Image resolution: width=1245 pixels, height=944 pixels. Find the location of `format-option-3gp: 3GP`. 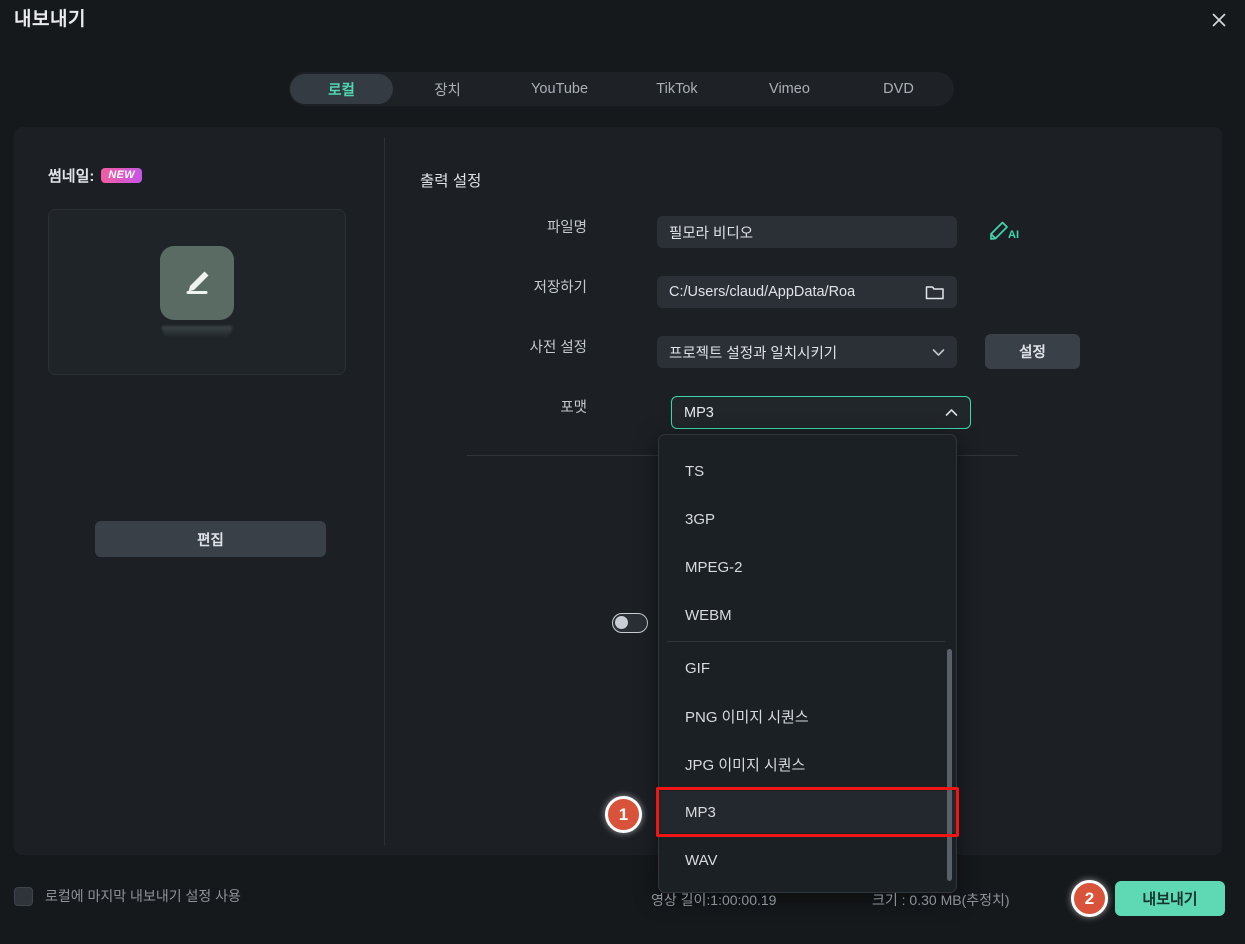

format-option-3gp: 3GP is located at coordinates (807, 519).